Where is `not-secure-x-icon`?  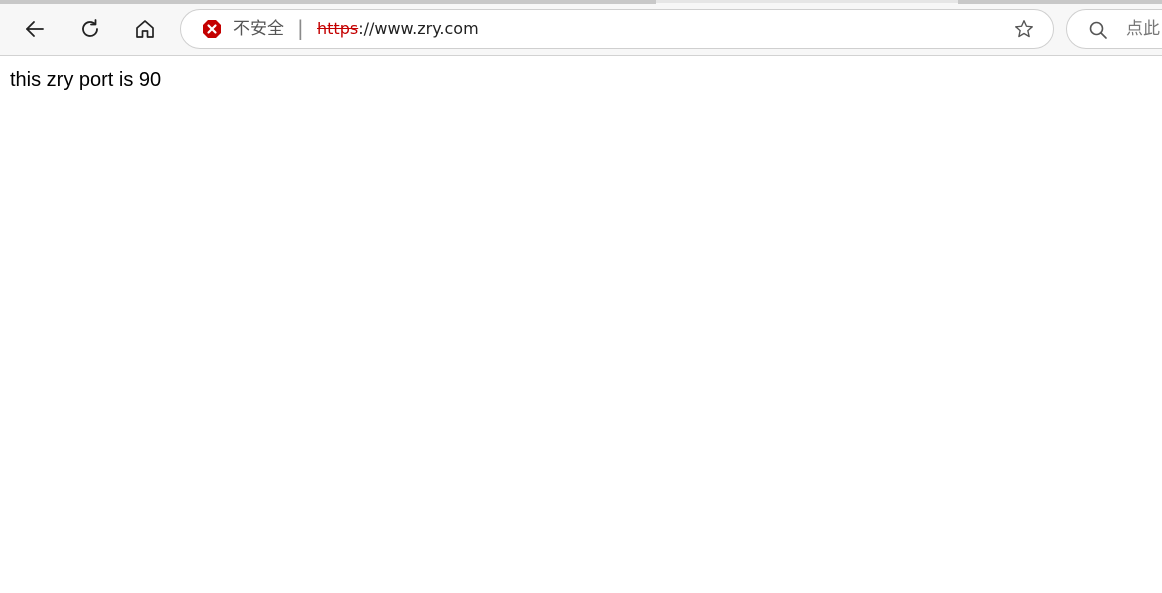 not-secure-x-icon is located at coordinates (212, 29).